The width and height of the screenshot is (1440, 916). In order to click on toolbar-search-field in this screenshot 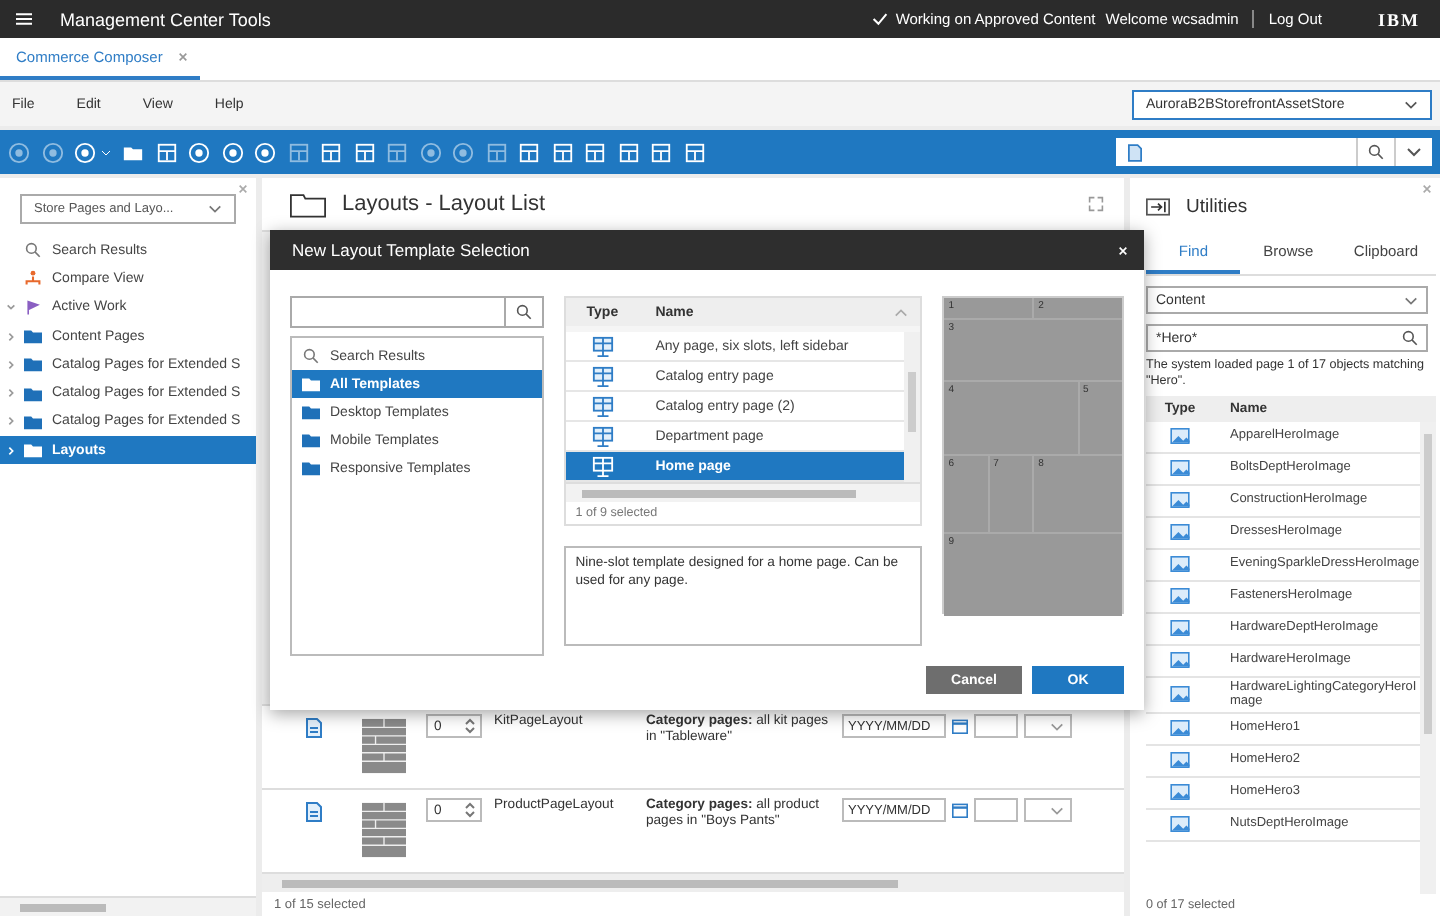, I will do `click(1236, 152)`.